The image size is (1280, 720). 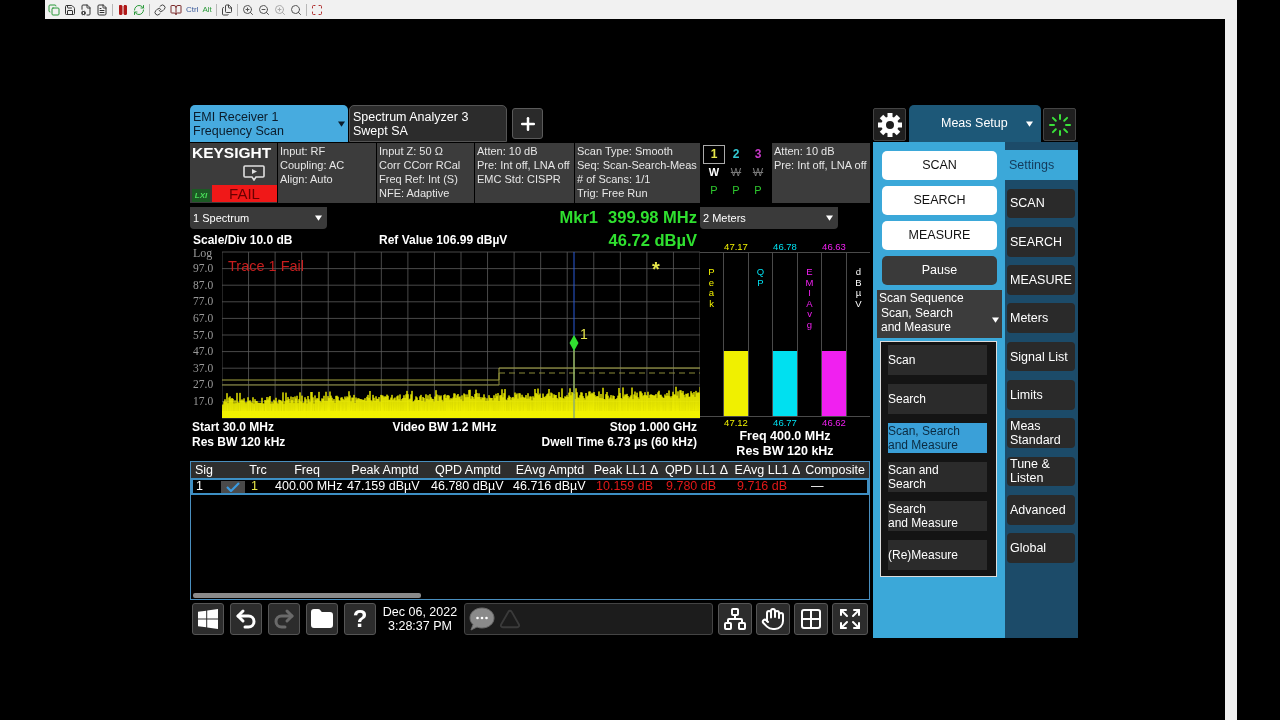 I want to click on menu-tab: MEASURE, so click(x=1041, y=280).